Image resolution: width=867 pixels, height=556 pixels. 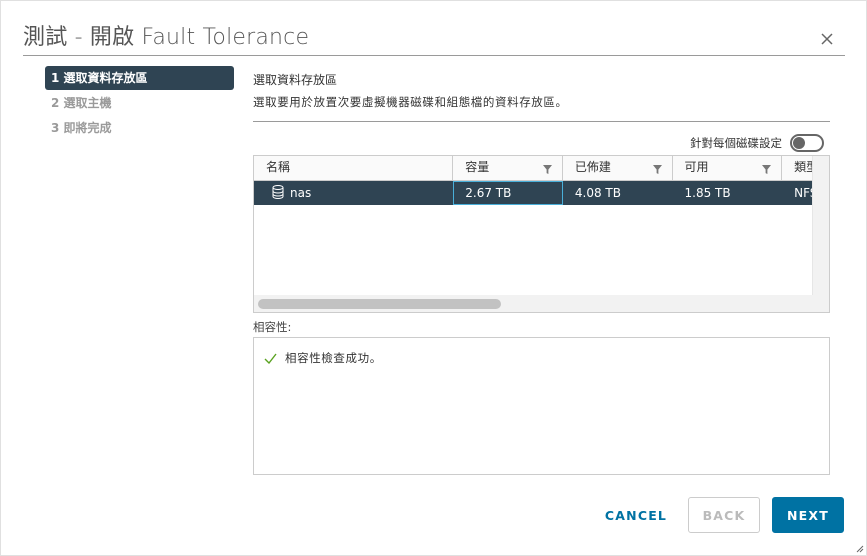 What do you see at coordinates (827, 39) in the screenshot?
I see `close-icon` at bounding box center [827, 39].